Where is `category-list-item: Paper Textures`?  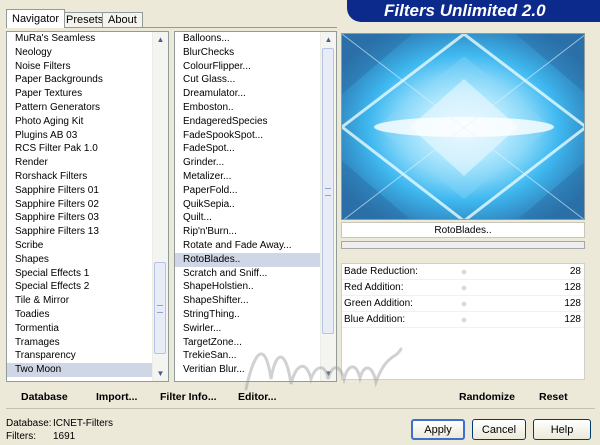
category-list-item: Paper Textures is located at coordinates (79, 94).